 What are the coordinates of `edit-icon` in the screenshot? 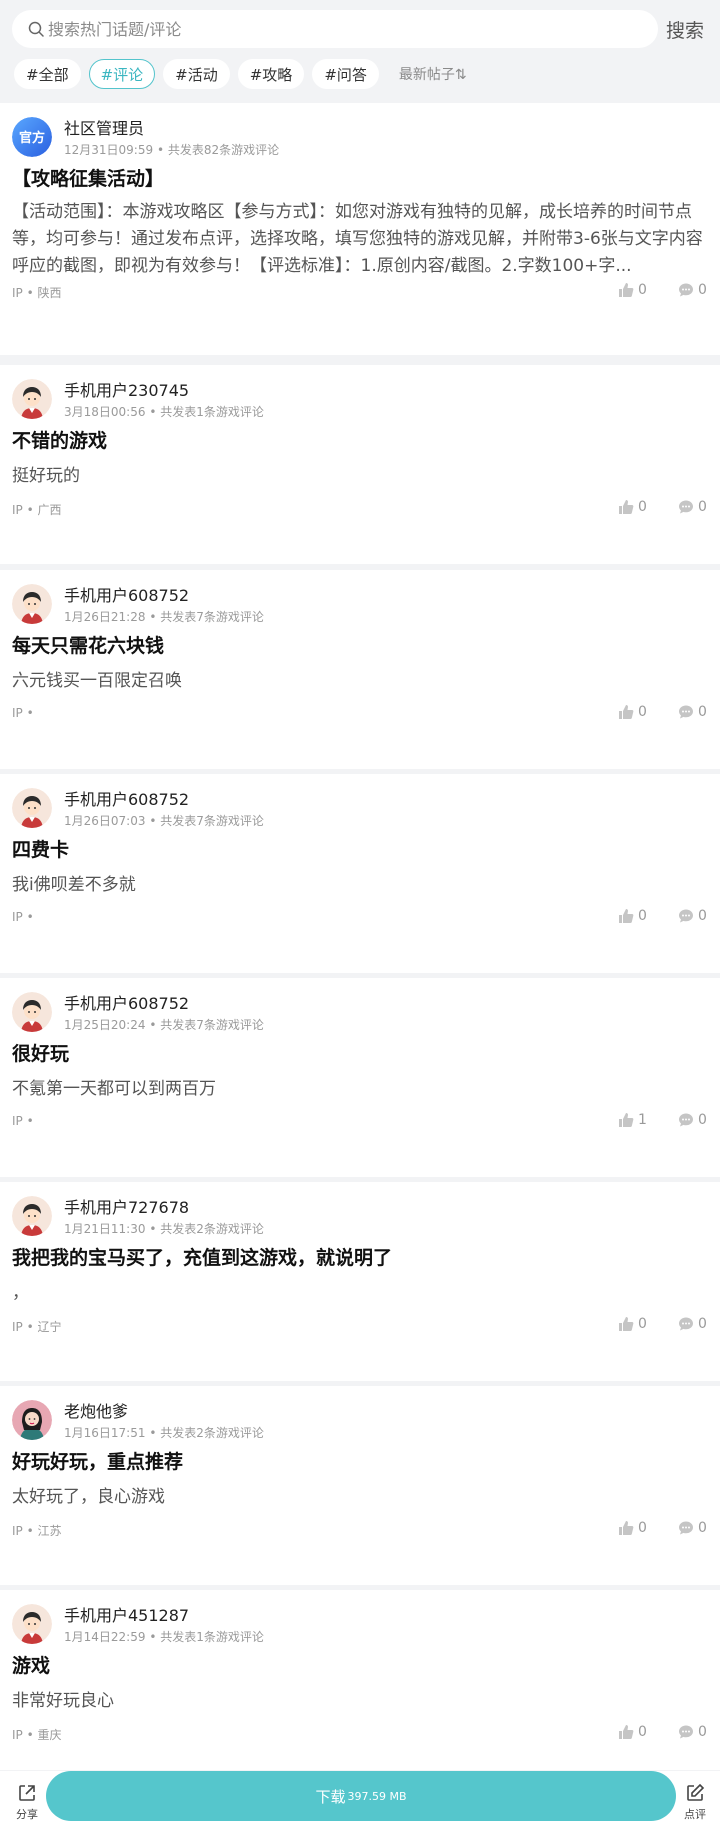 It's located at (696, 1792).